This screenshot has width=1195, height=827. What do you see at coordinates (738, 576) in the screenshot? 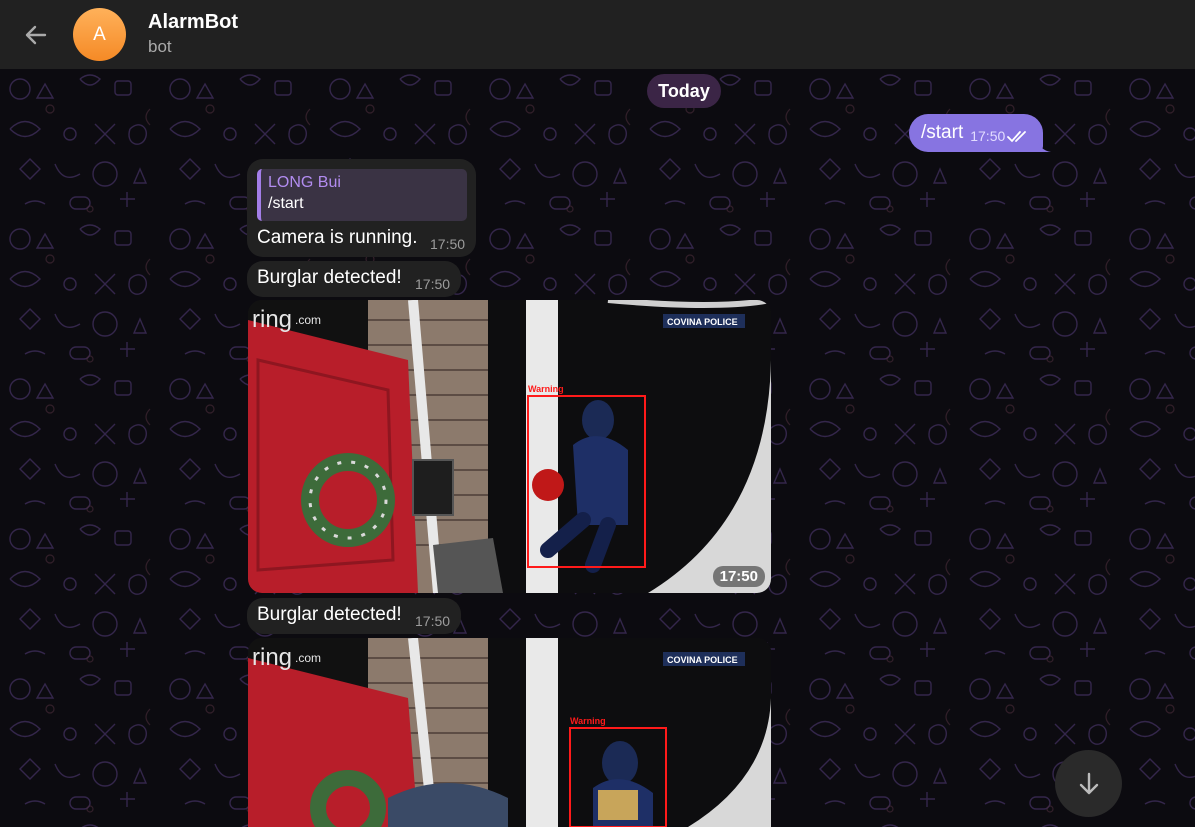
I see `photo-time: 17:50` at bounding box center [738, 576].